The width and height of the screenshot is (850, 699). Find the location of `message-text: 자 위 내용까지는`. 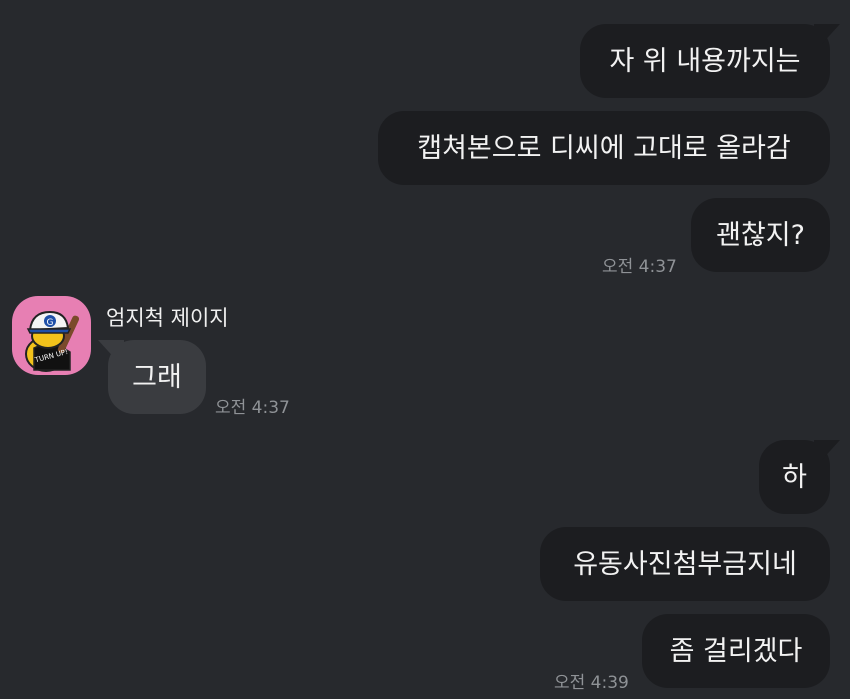

message-text: 자 위 내용까지는 is located at coordinates (705, 61).